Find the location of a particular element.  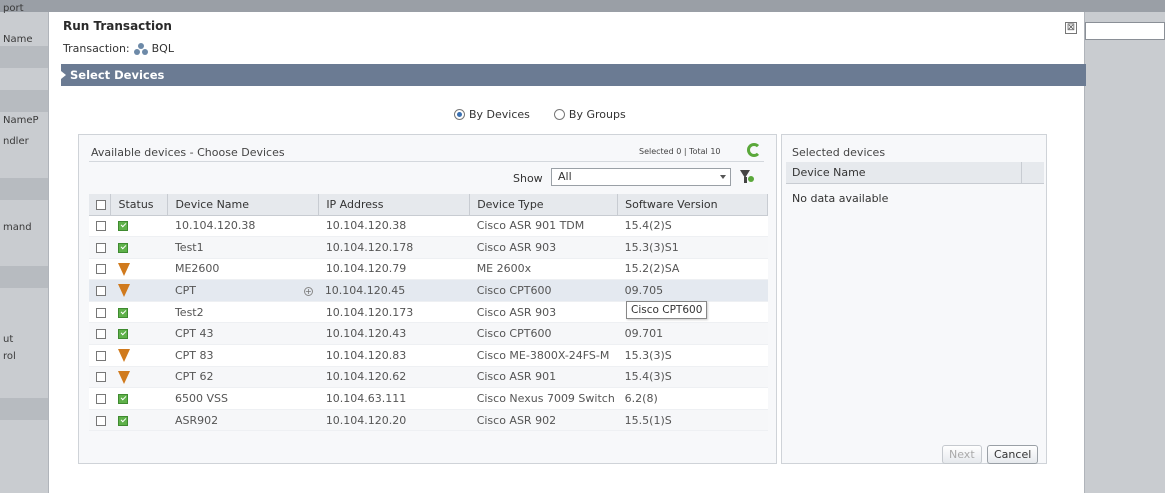

ip-address-cell: 10.104.120.38 is located at coordinates (394, 226).